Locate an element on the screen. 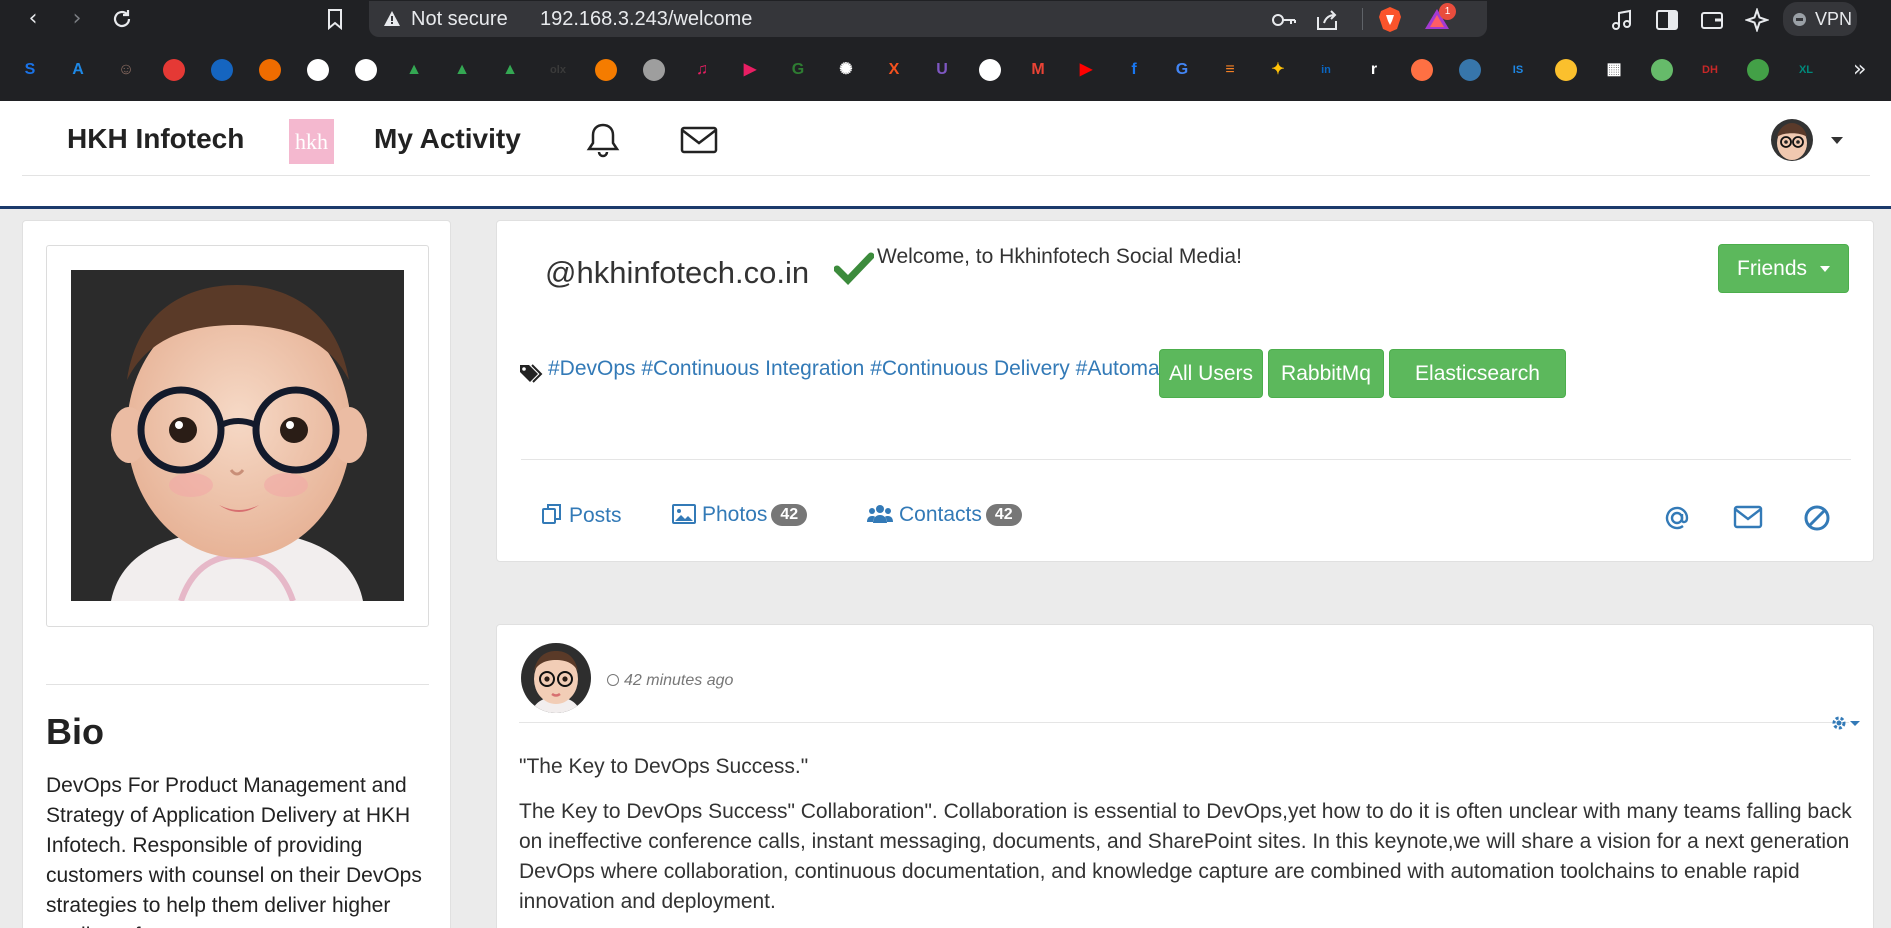 This screenshot has height=928, width=1891. brand-name: HKH Infotech is located at coordinates (155, 139).